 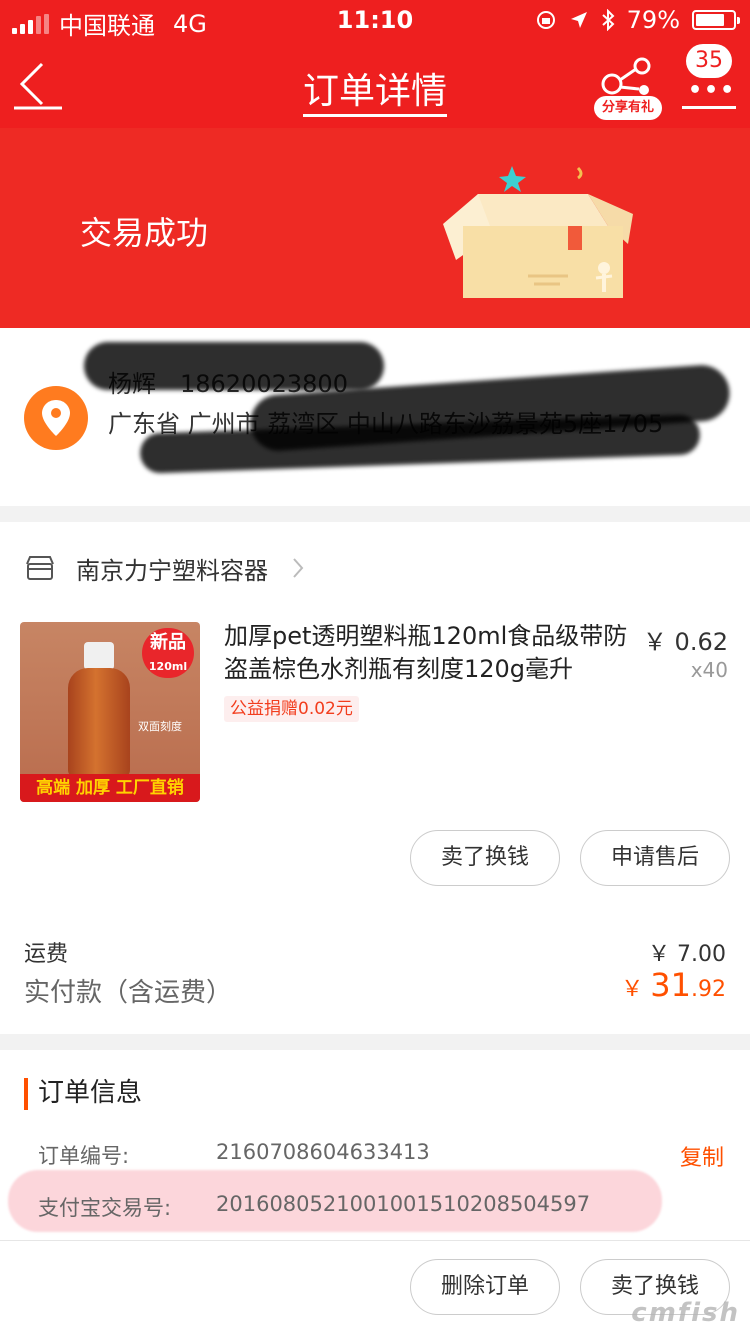 I want to click on new-badge-text: 新品, so click(x=168, y=642).